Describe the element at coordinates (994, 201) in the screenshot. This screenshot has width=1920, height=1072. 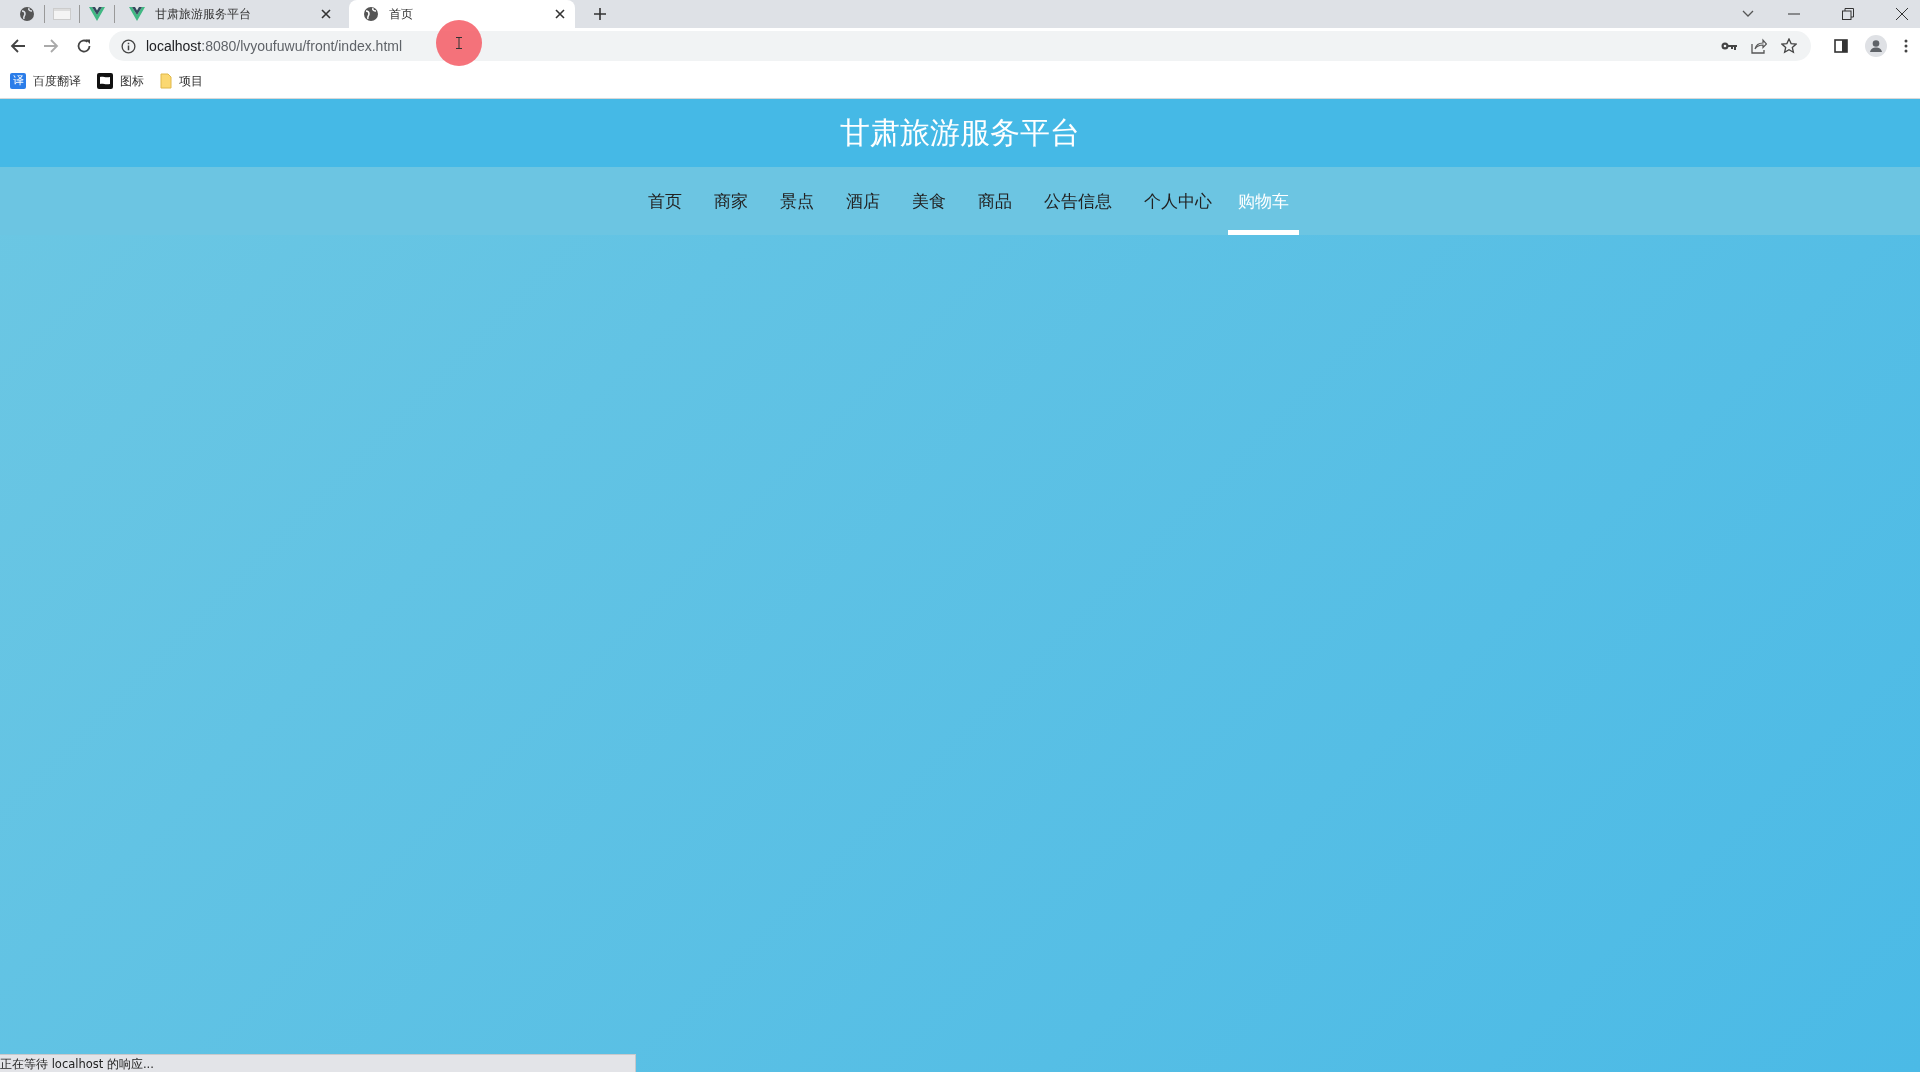
I see `nav-link: 商品` at that location.